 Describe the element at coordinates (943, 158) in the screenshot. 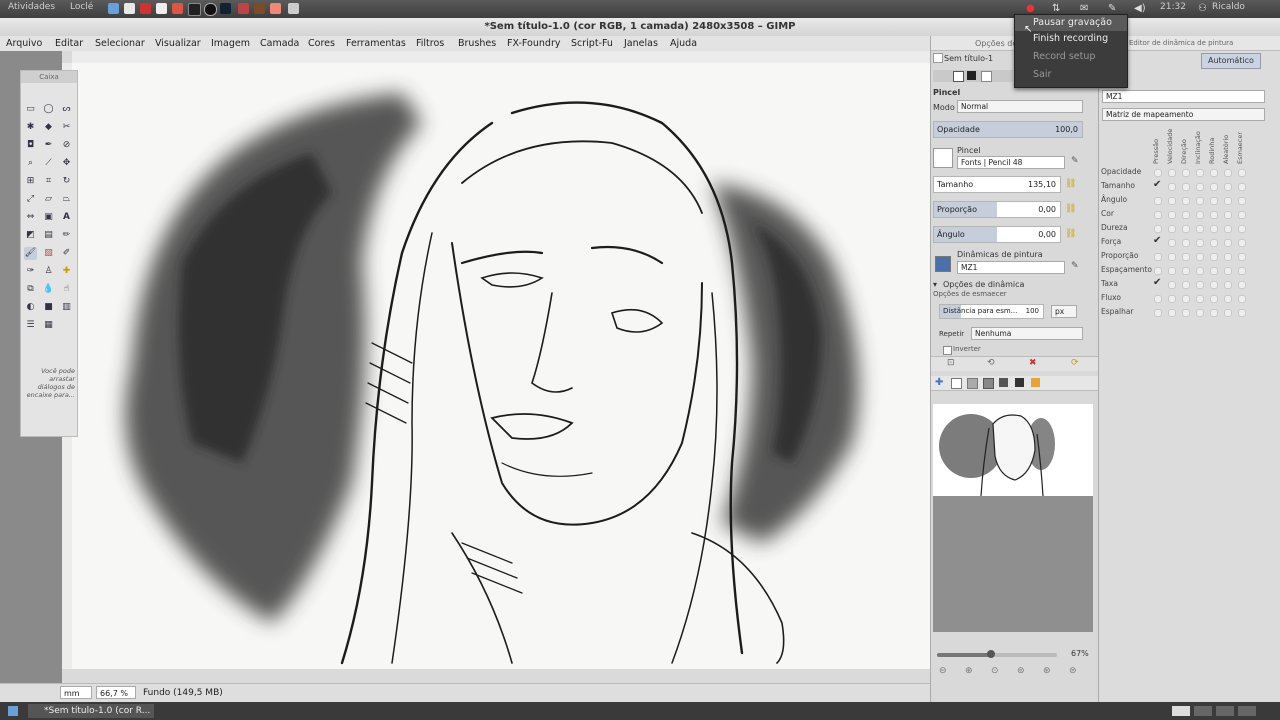

I see `brush-preview` at that location.